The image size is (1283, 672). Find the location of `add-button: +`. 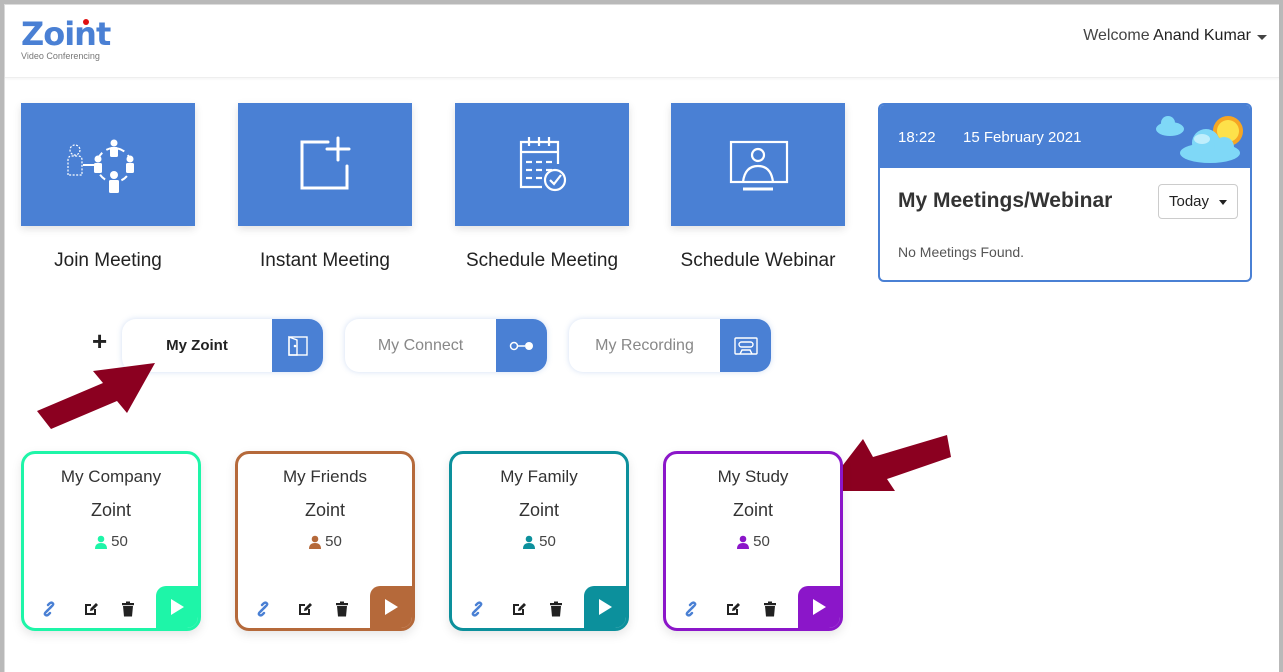

add-button: + is located at coordinates (99, 341).